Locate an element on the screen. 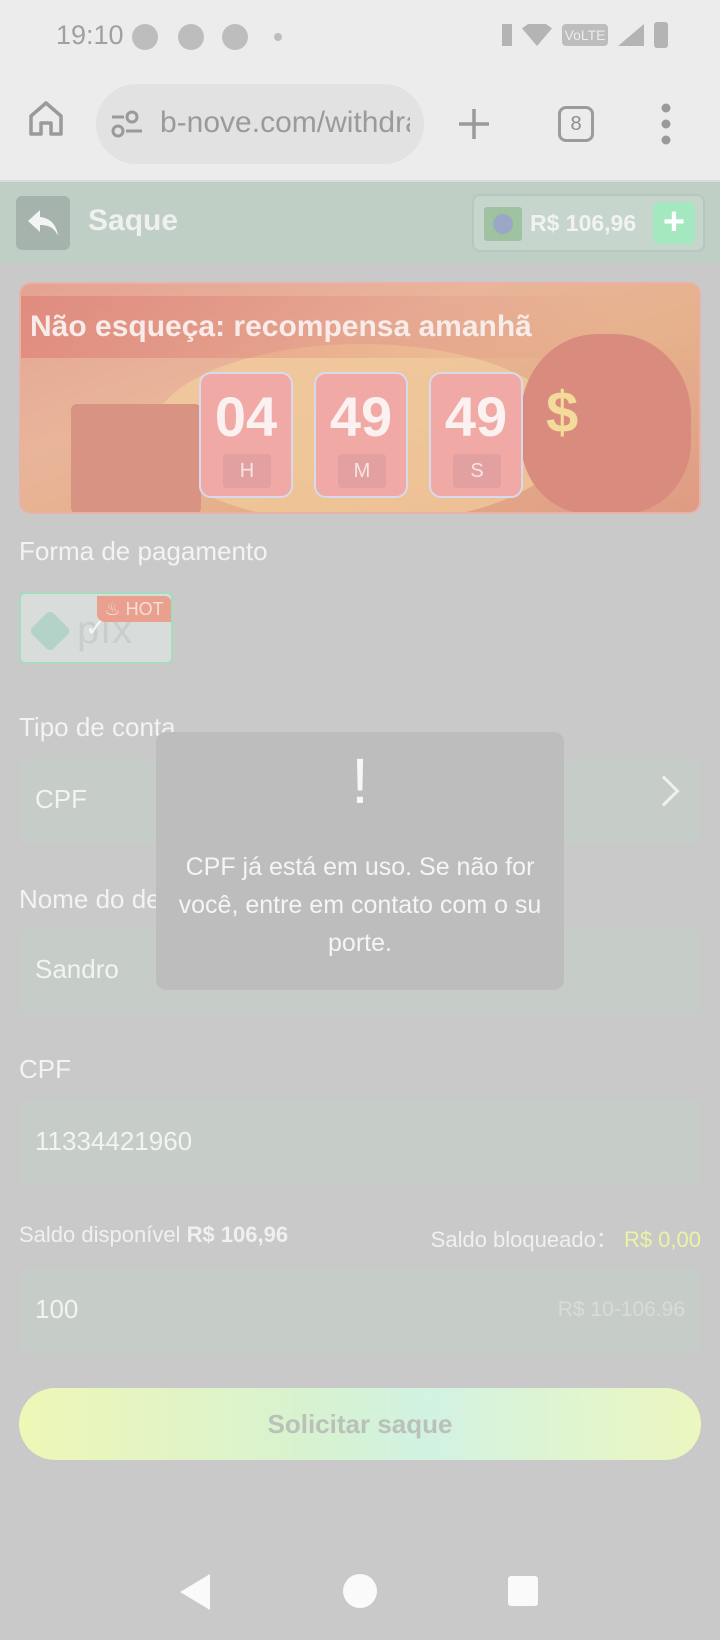 The width and height of the screenshot is (720, 1640). tab-switcher-button: 8 is located at coordinates (576, 124).